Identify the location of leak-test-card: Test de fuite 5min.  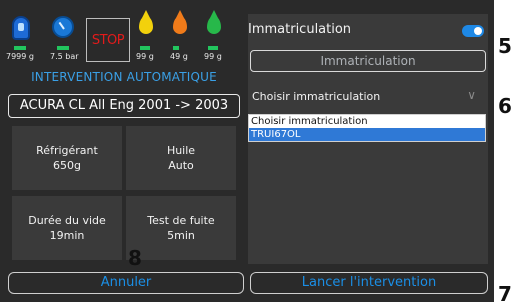
(181, 228).